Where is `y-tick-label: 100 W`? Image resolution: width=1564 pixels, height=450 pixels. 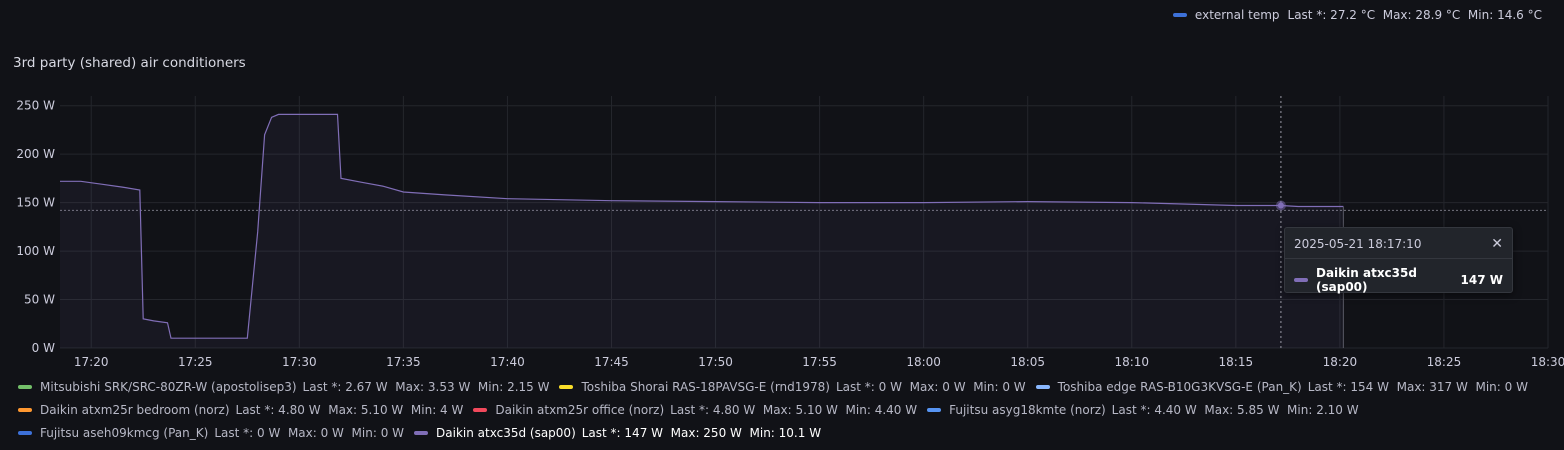 y-tick-label: 100 W is located at coordinates (35, 251).